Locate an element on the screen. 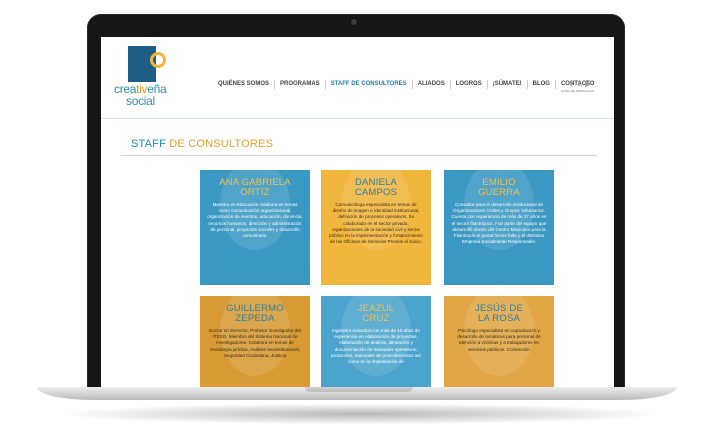 The height and width of the screenshot is (434, 718). page-title-rest: DE CONSULTORES is located at coordinates (220, 144).